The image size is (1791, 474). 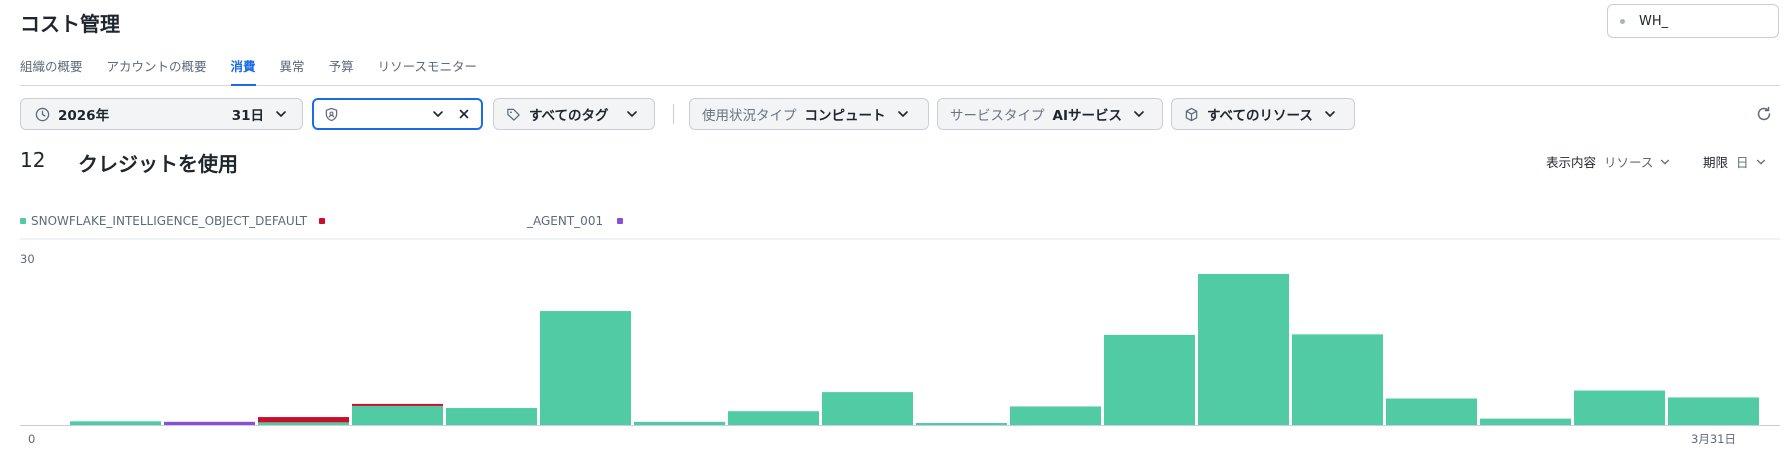 I want to click on role-filter, so click(x=397, y=114).